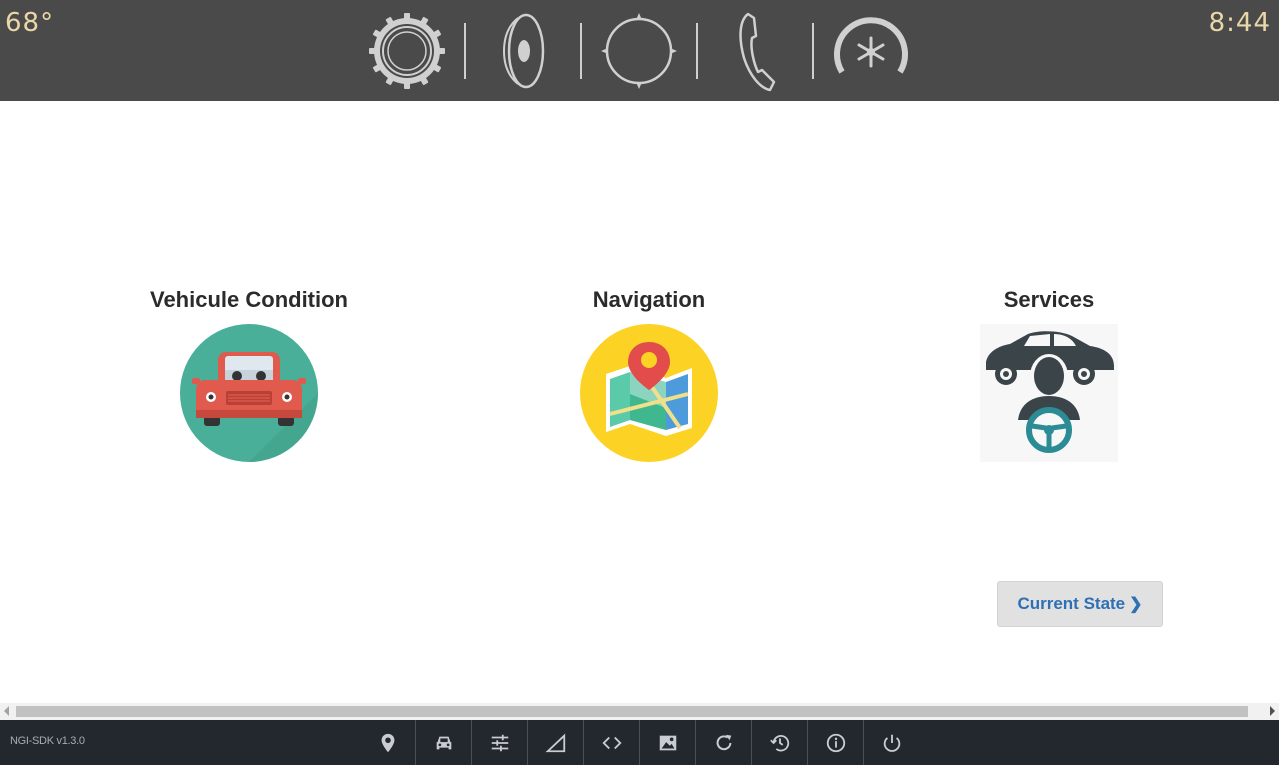 This screenshot has height=765, width=1279. I want to click on navigation-title: Navigation, so click(649, 299).